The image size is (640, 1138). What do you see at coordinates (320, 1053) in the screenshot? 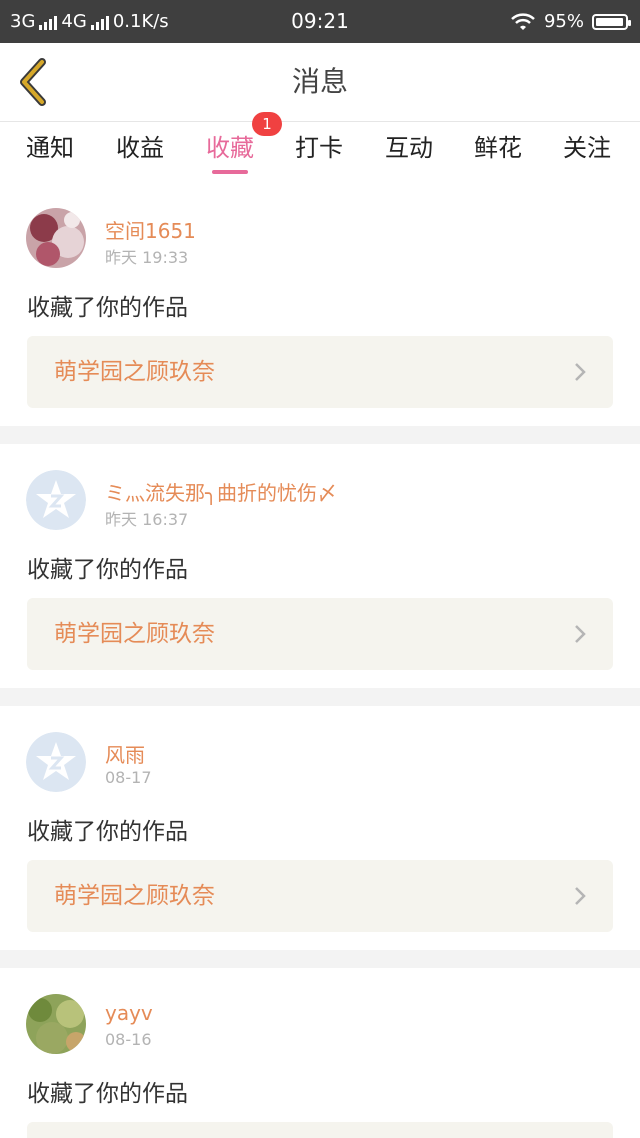
I see `list-item: yayv 08-16 收藏了你的作品` at bounding box center [320, 1053].